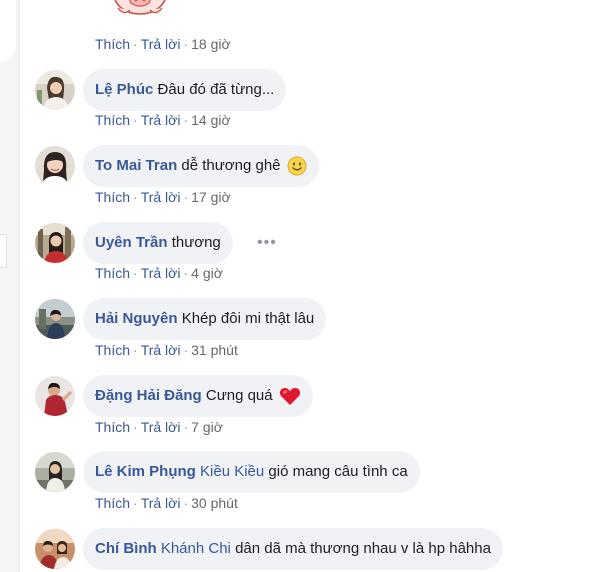 Image resolution: width=599 pixels, height=572 pixels. Describe the element at coordinates (338, 471) in the screenshot. I see `comment-text: gió mang câu tình ca` at that location.